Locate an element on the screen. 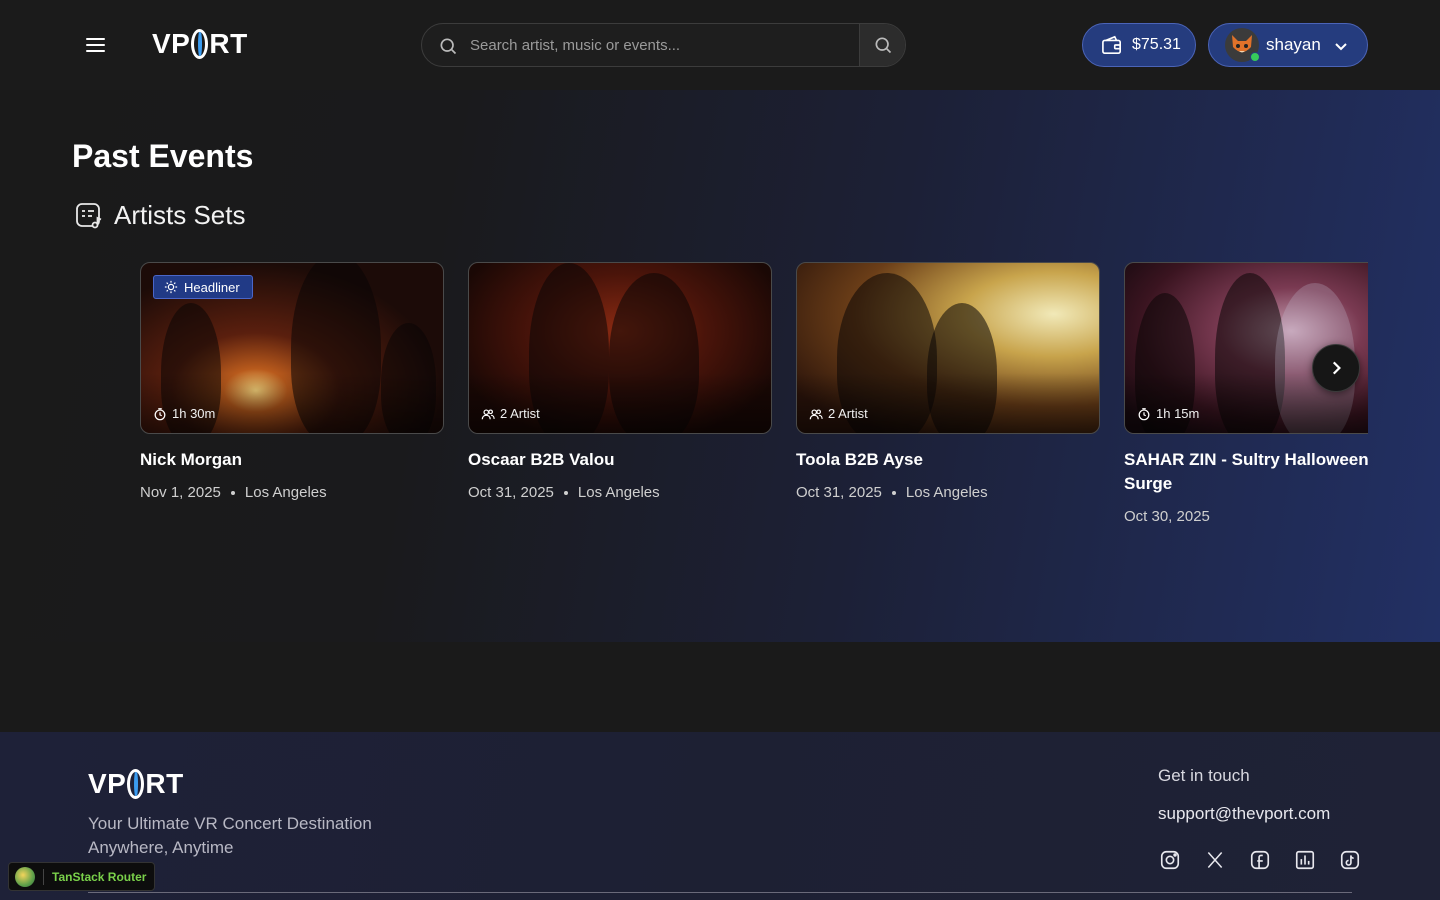 This screenshot has height=900, width=1440. tanstack-router-devtools-button: TanStack Router is located at coordinates (81, 876).